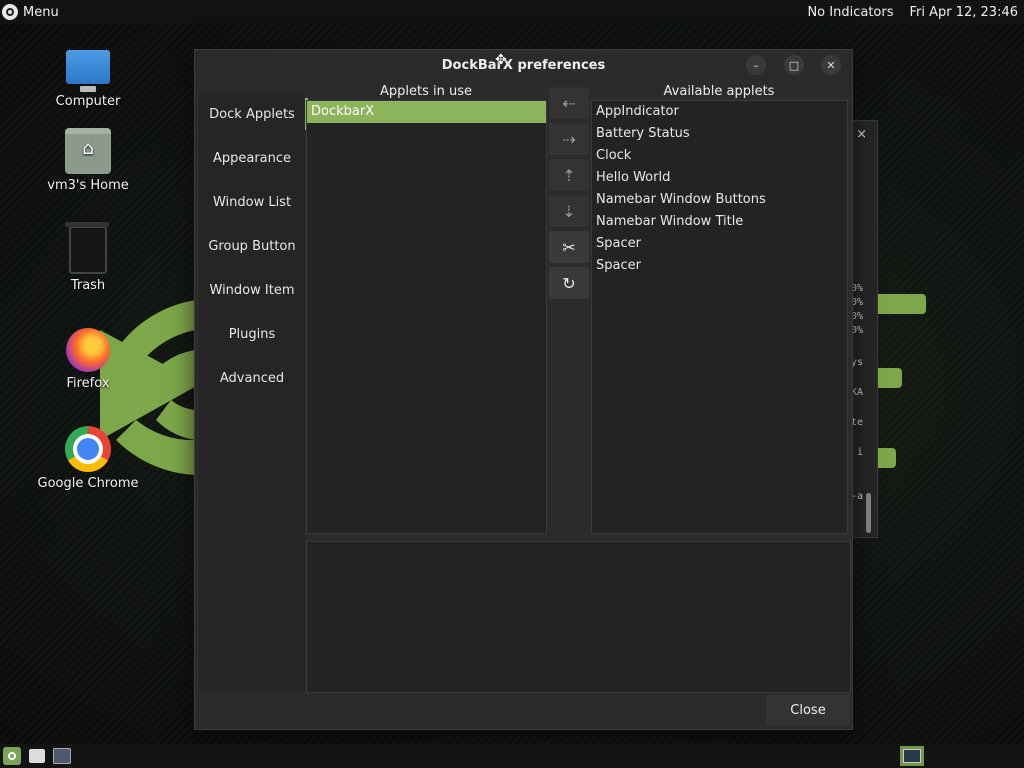  I want to click on minimize-icon: –, so click(756, 65).